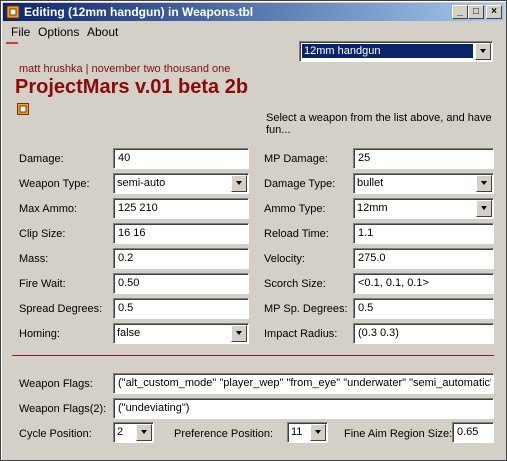 This screenshot has height=461, width=507. What do you see at coordinates (307, 432) in the screenshot?
I see `preference-position-select: 11` at bounding box center [307, 432].